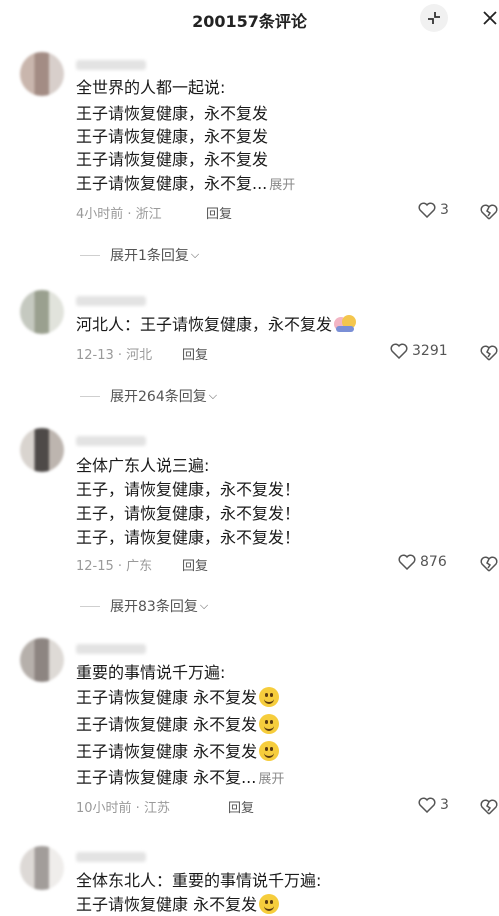 The height and width of the screenshot is (916, 499). I want to click on like-button: 876, so click(422, 562).